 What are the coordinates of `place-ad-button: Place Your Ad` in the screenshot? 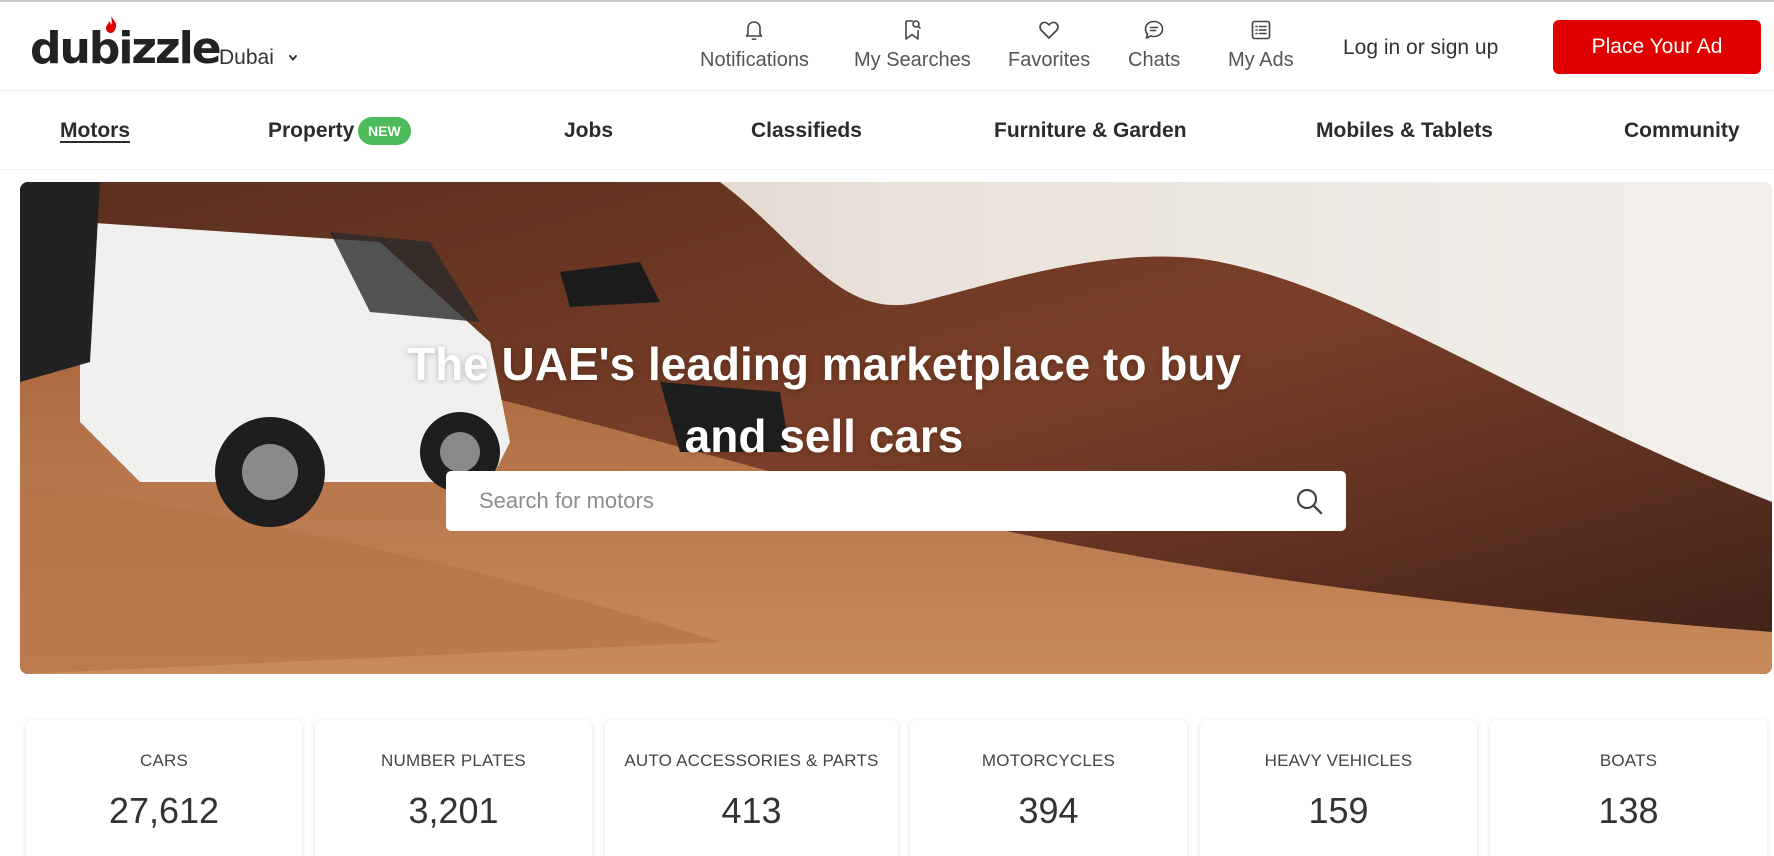 It's located at (1657, 47).